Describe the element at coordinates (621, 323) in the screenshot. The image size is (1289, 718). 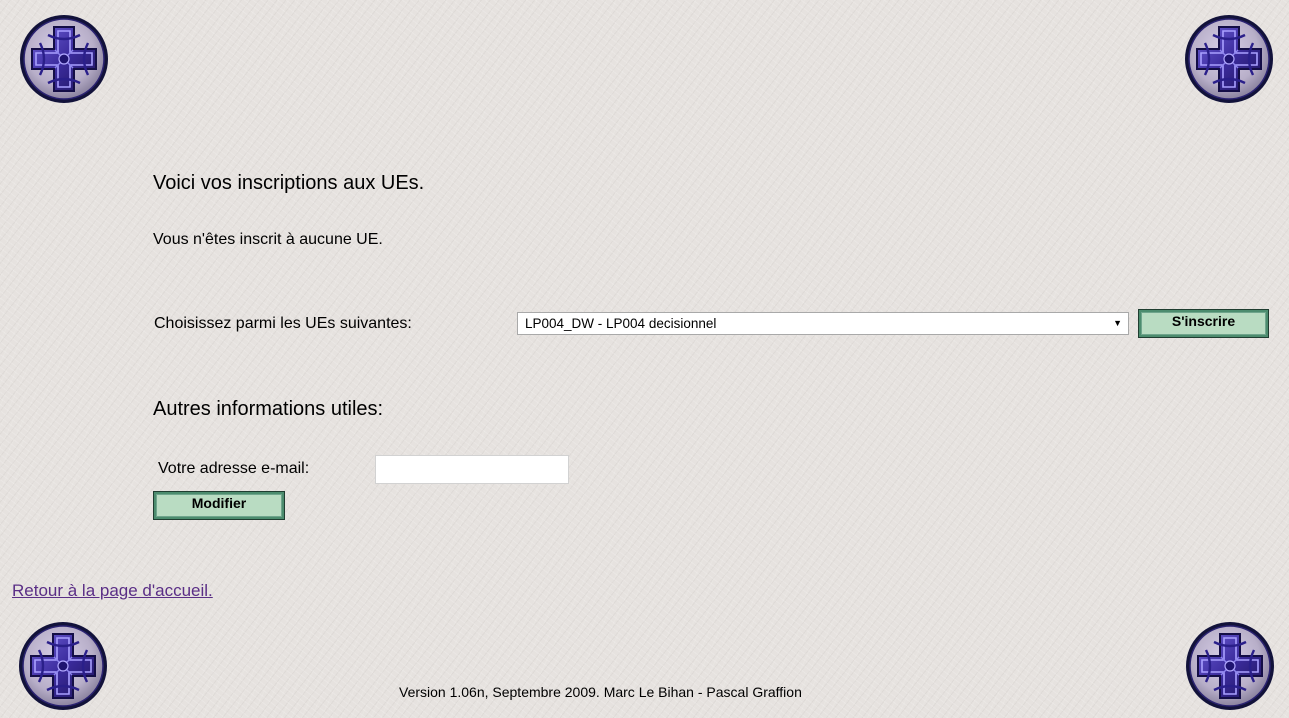
I see `ue-select-value: LP004_DW - LP004 decisionnel` at that location.